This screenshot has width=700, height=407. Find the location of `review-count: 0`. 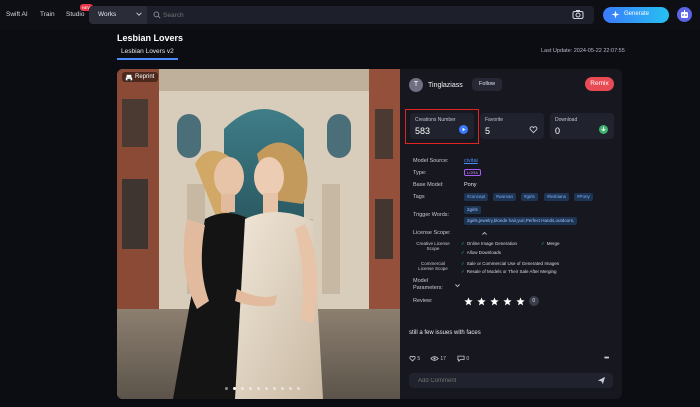

review-count: 0 is located at coordinates (533, 301).